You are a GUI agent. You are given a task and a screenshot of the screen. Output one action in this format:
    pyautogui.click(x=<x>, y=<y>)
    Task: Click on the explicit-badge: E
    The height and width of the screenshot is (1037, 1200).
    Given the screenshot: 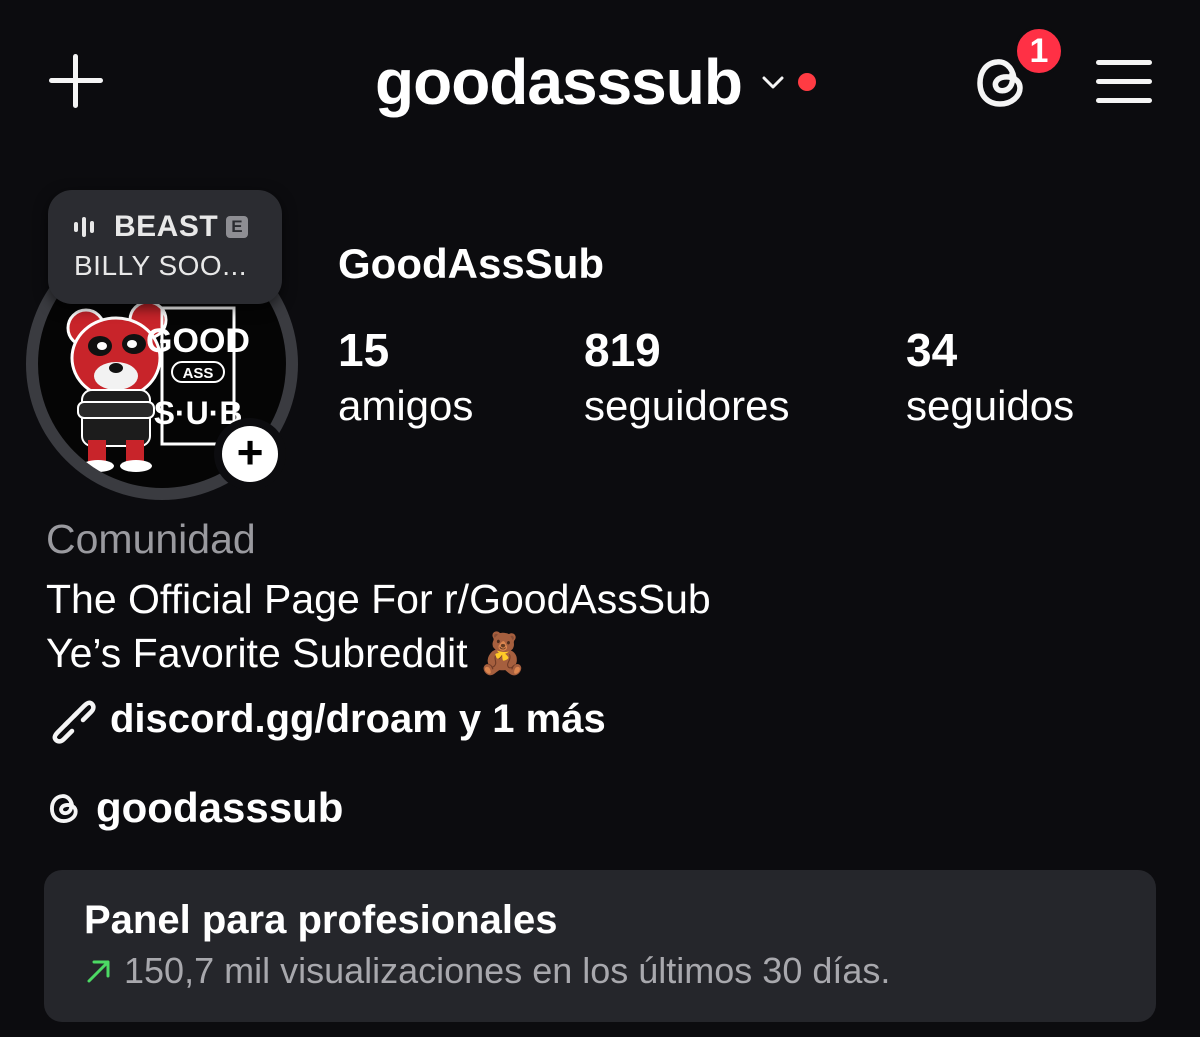 What is the action you would take?
    pyautogui.click(x=237, y=227)
    